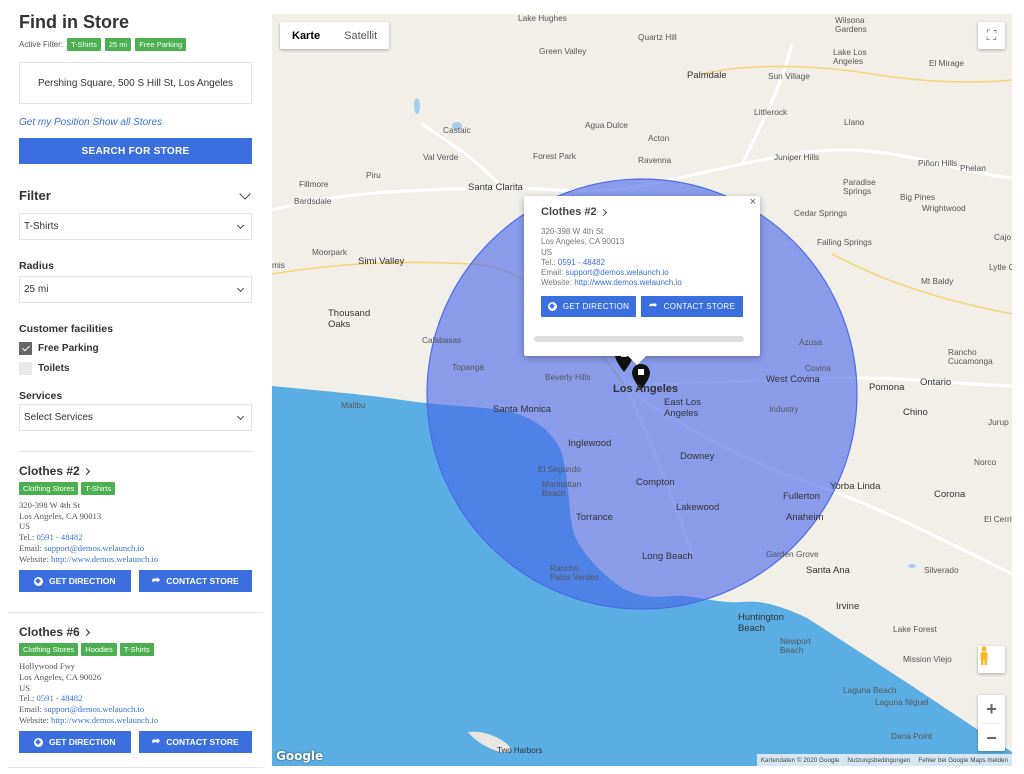  What do you see at coordinates (800, 760) in the screenshot?
I see `attribution-text: Kartendaten © 2020 Google` at bounding box center [800, 760].